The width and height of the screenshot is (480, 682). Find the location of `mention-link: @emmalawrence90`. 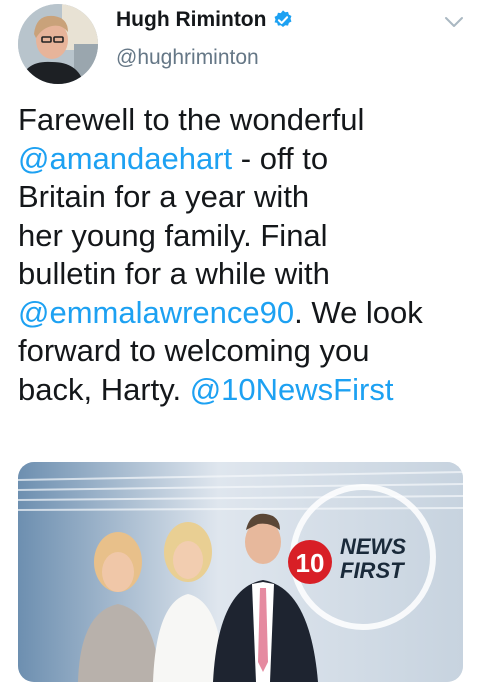

mention-link: @emmalawrence90 is located at coordinates (156, 312).